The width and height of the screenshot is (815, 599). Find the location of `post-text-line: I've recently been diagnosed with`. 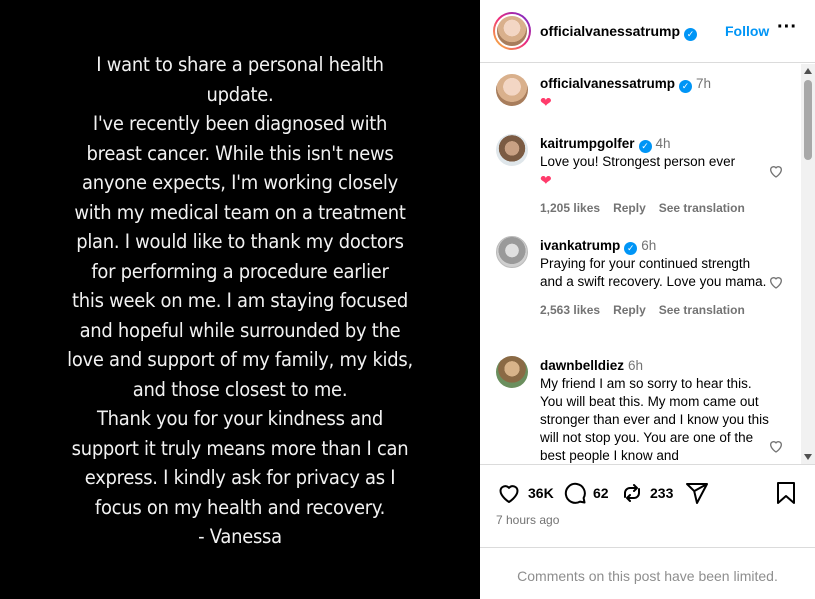

post-text-line: I've recently been diagnosed with is located at coordinates (240, 123).